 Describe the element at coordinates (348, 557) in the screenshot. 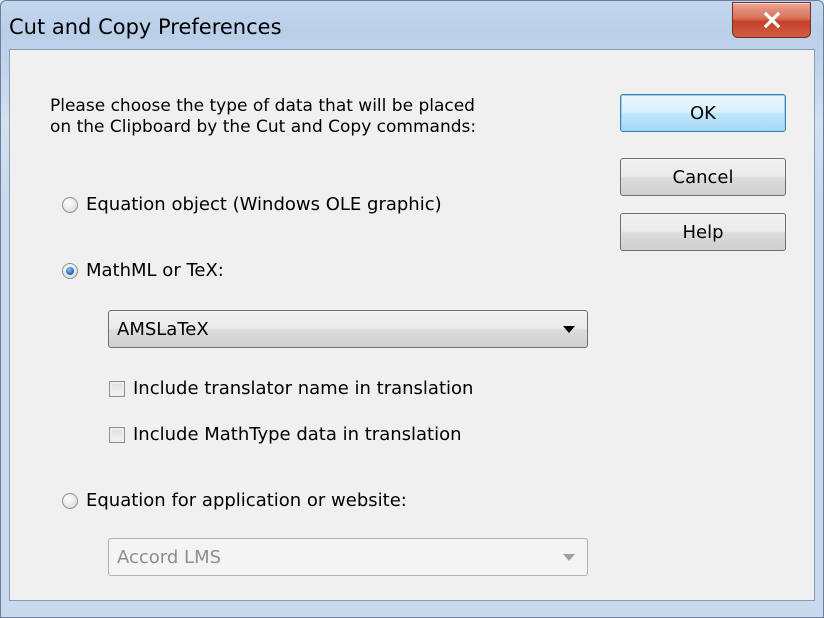

I see `application-select: Accord LMS` at that location.